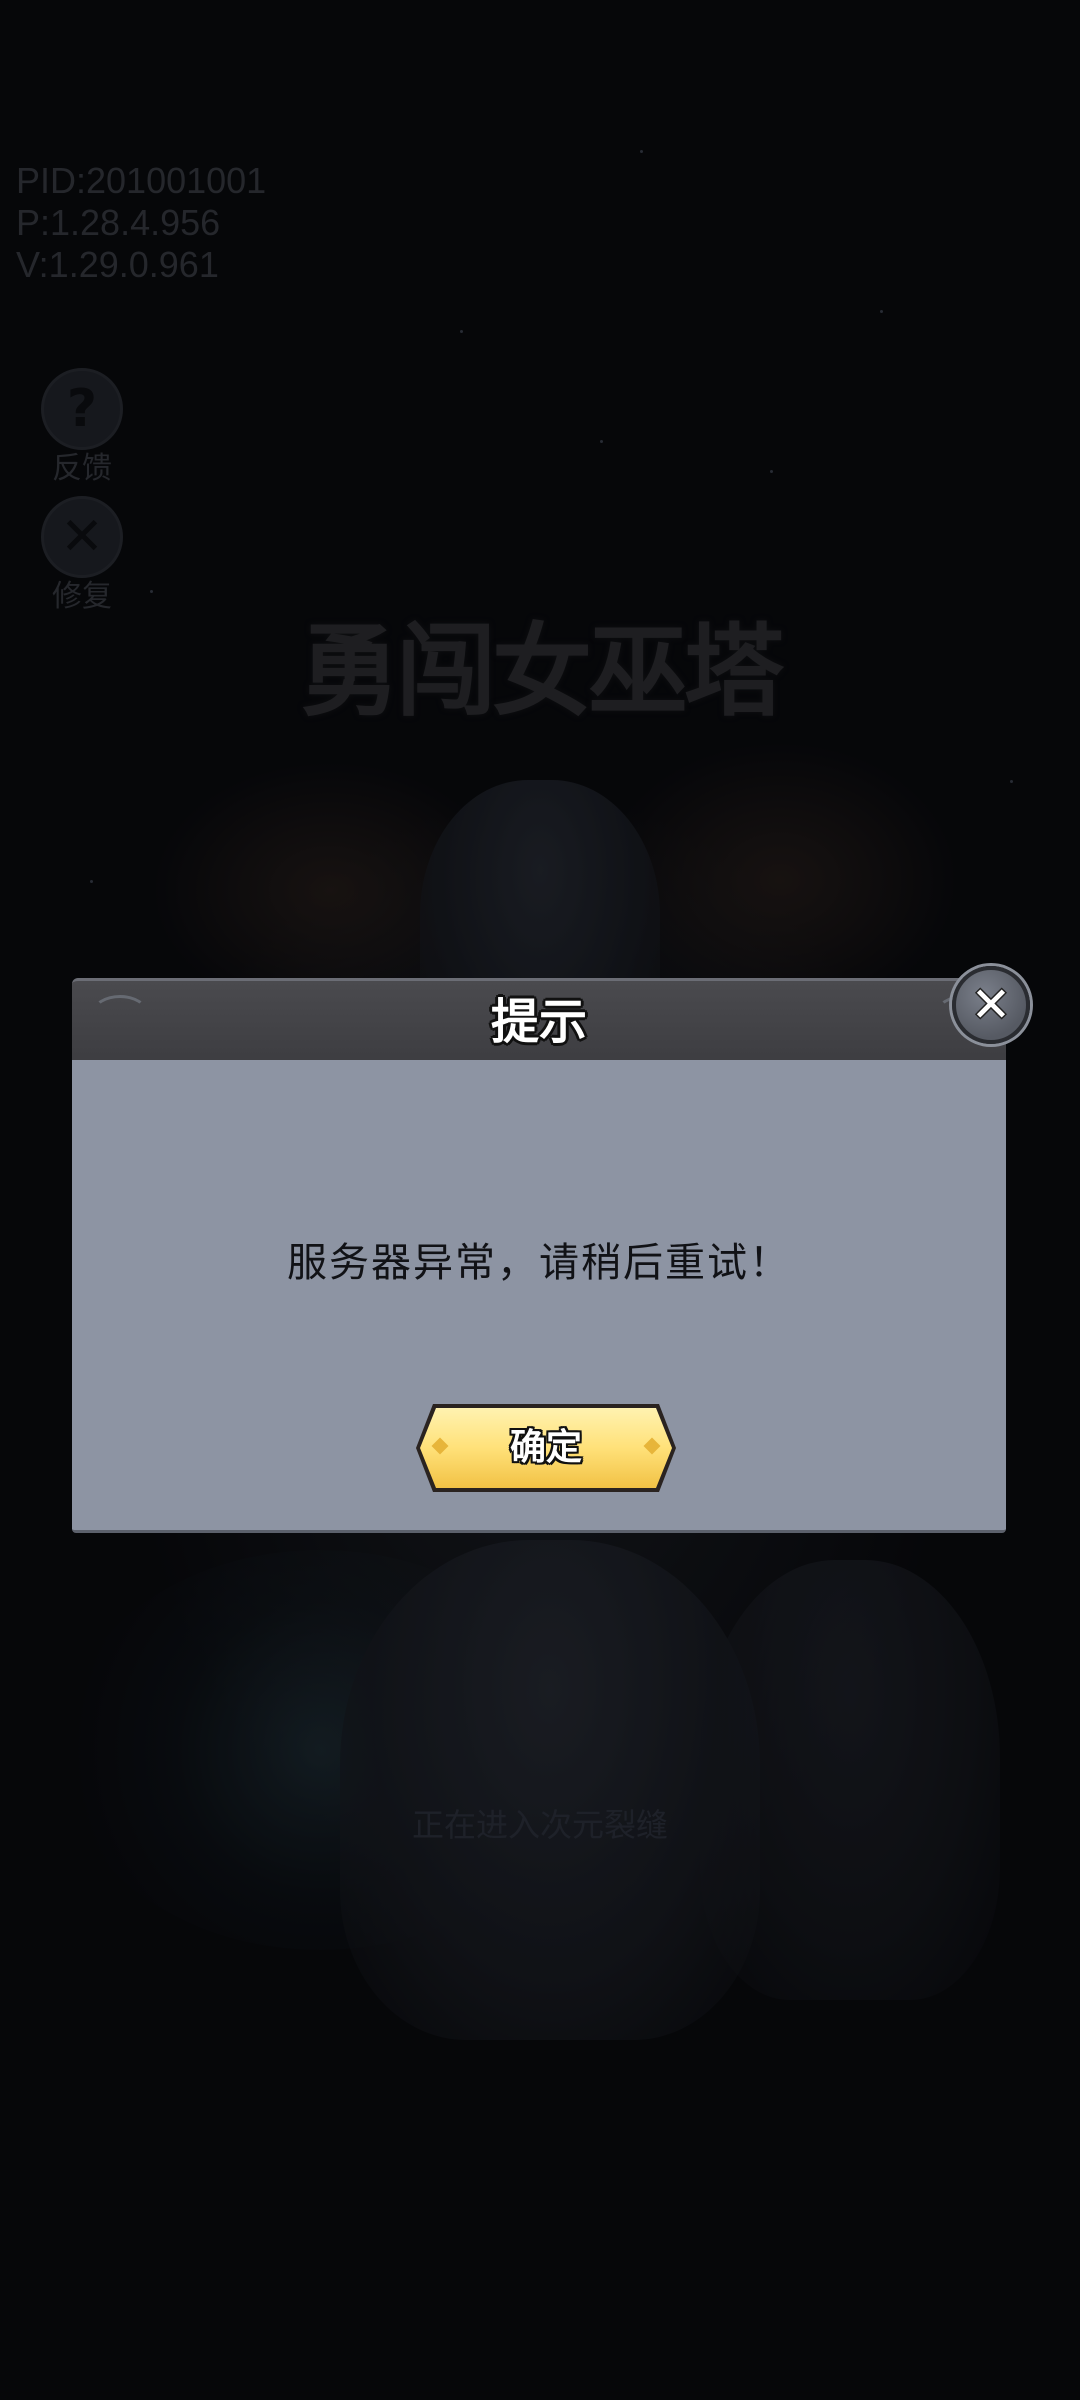 The height and width of the screenshot is (2400, 1080). I want to click on confirm-label: 确定, so click(545, 1447).